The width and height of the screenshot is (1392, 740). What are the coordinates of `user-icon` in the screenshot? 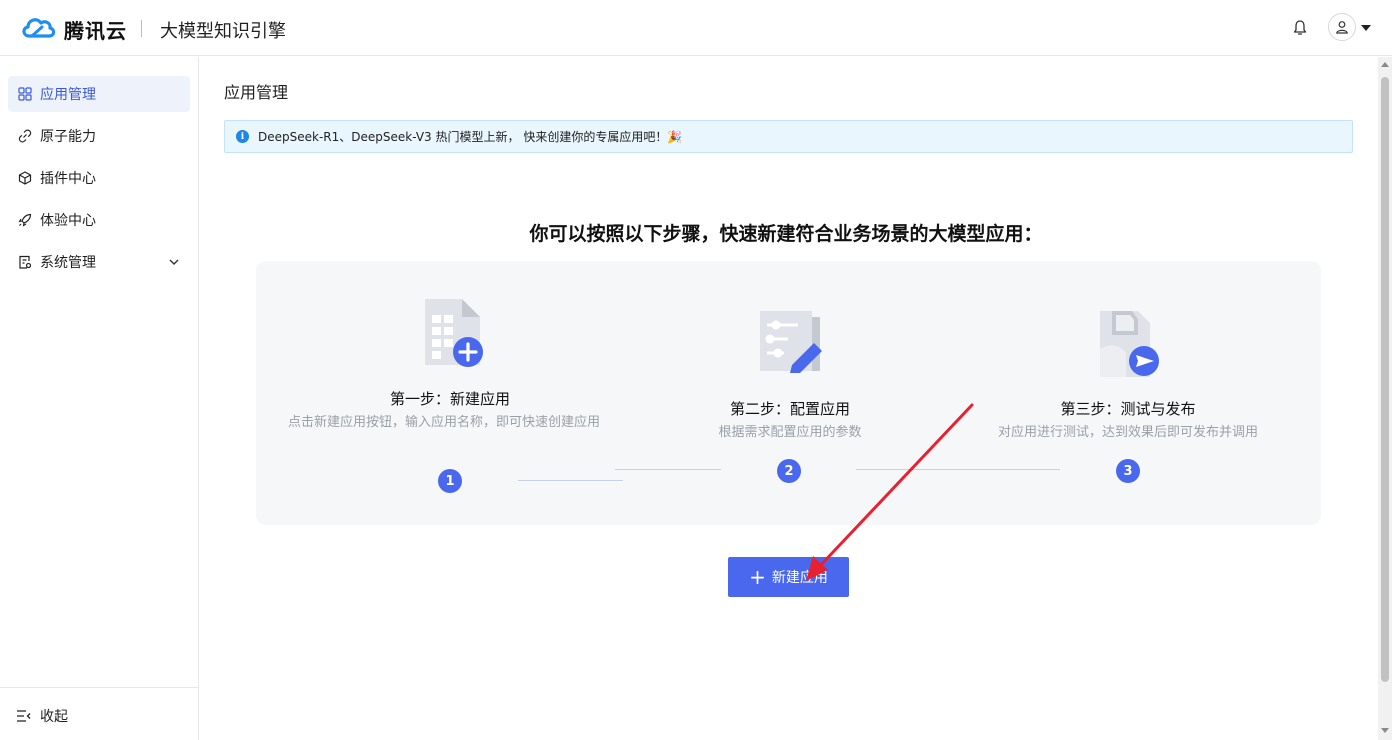 It's located at (1342, 27).